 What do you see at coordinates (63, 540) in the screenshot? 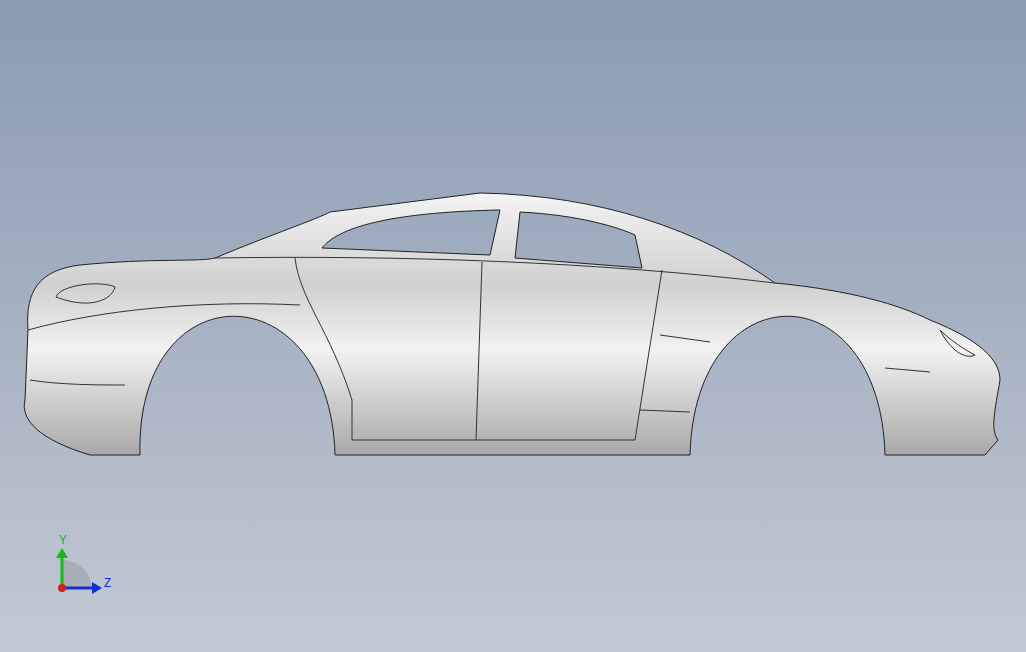
I see `axis-label: Y` at bounding box center [63, 540].